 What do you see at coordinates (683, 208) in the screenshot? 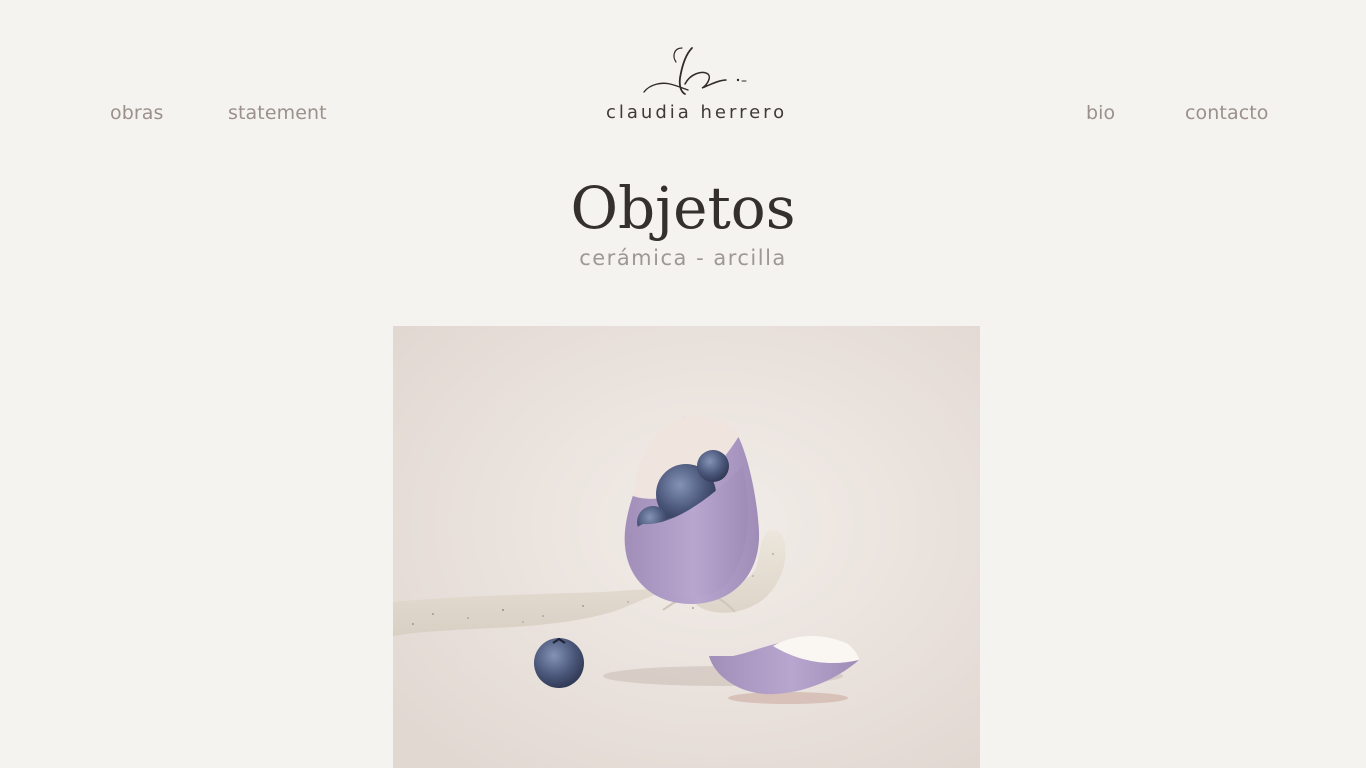
I see `page-title: Objetos` at bounding box center [683, 208].